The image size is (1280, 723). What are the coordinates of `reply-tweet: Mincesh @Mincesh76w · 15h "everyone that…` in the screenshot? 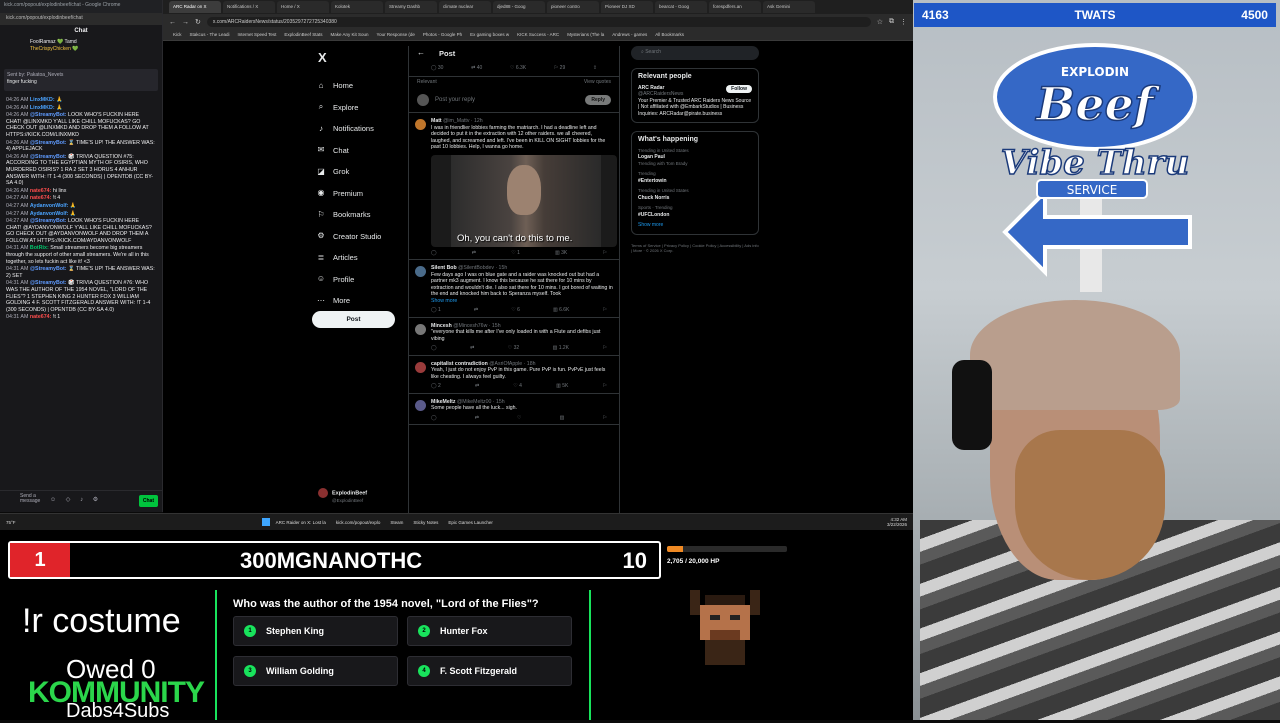 It's located at (514, 337).